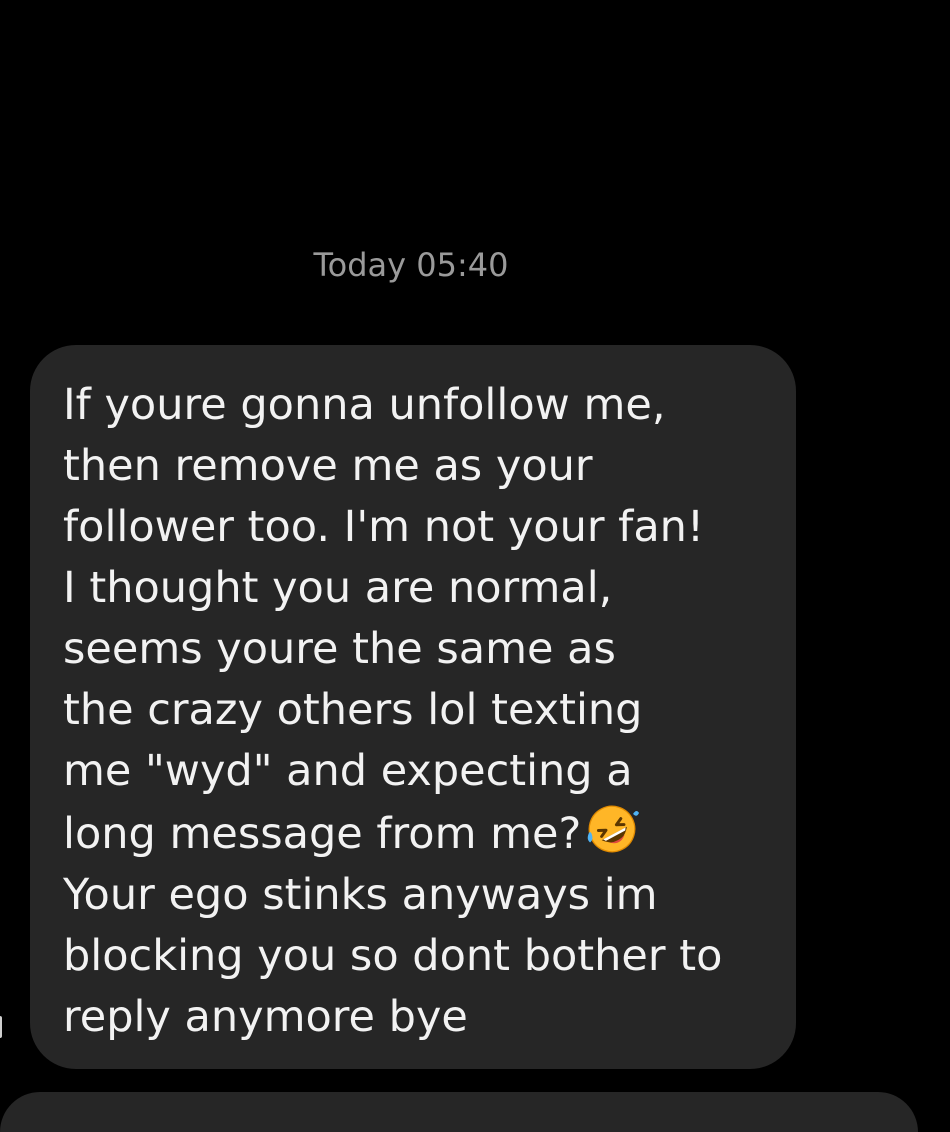 The height and width of the screenshot is (1132, 950). What do you see at coordinates (348, 771) in the screenshot?
I see `message-line: me "wyd" and expecting a` at bounding box center [348, 771].